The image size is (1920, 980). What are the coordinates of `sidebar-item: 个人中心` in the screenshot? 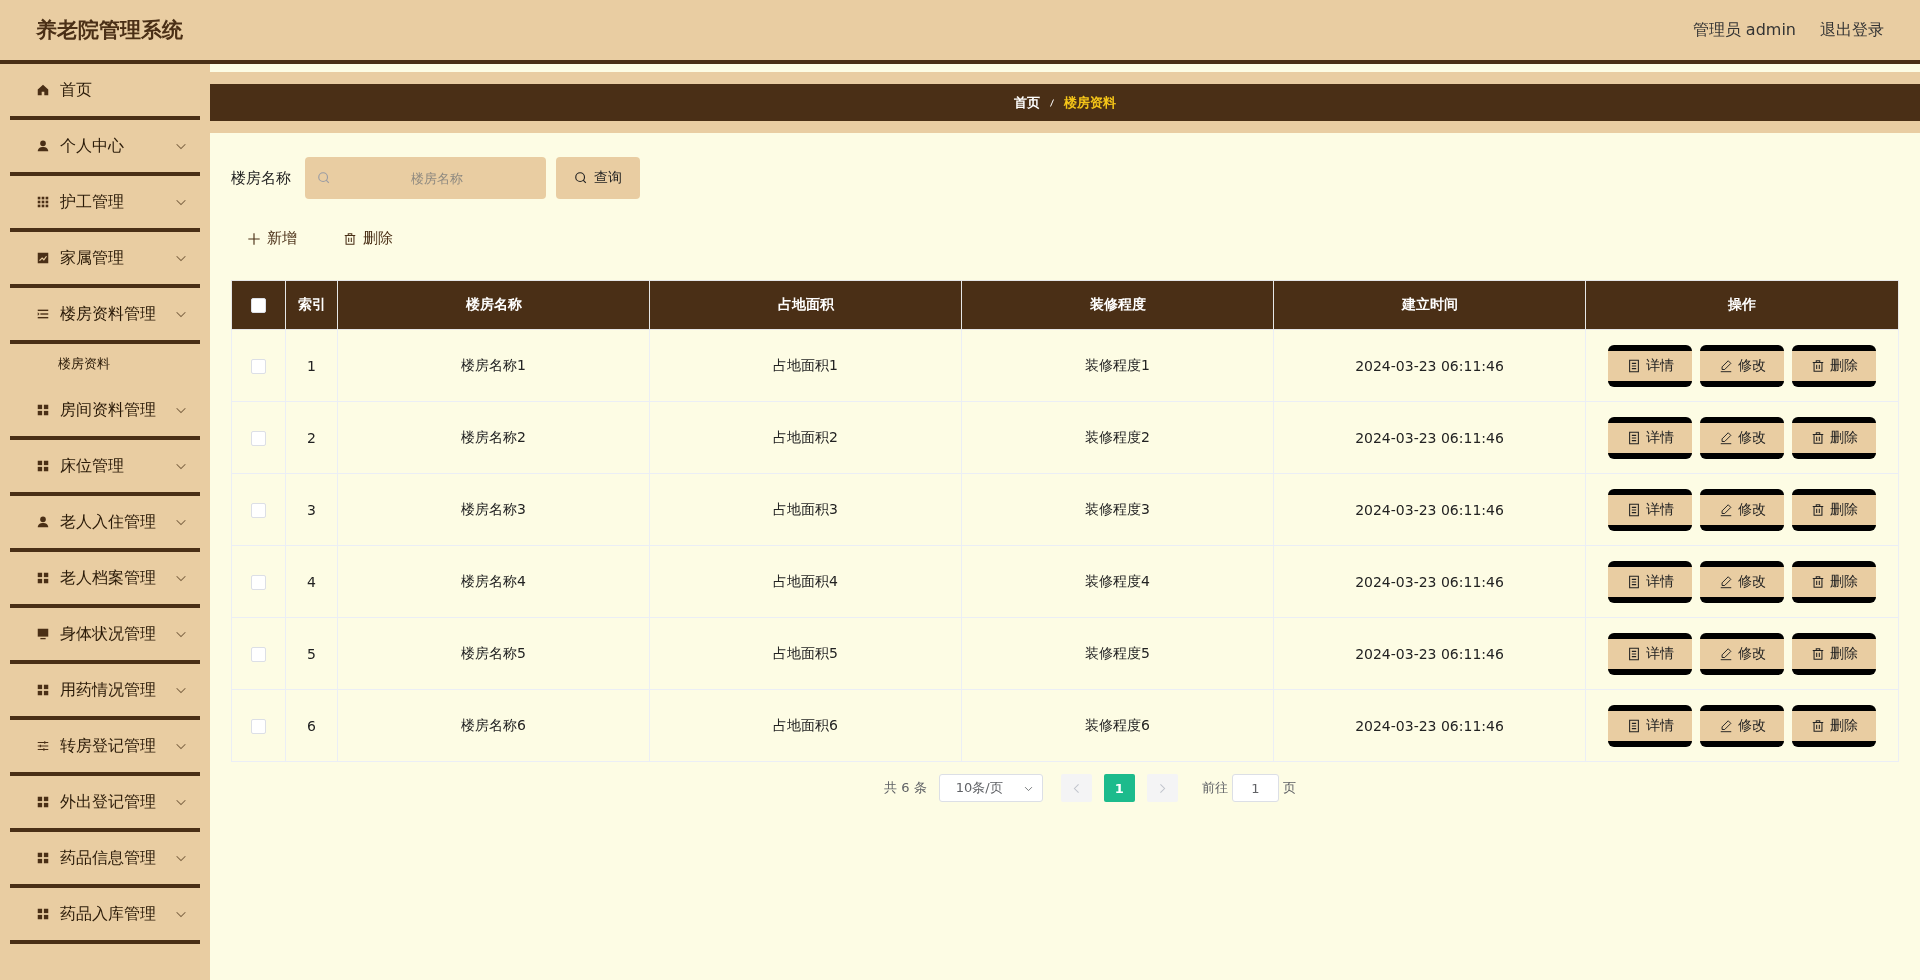 It's located at (105, 148).